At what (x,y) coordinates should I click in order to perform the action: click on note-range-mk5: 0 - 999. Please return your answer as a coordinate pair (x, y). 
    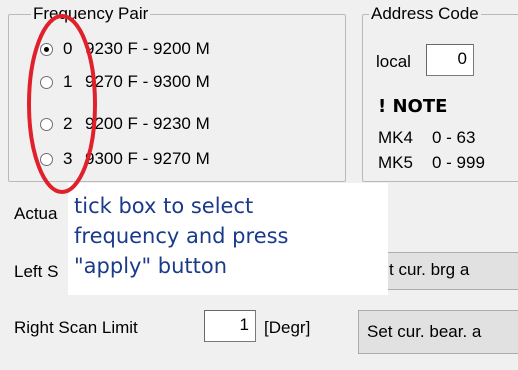
    Looking at the image, I should click on (458, 162).